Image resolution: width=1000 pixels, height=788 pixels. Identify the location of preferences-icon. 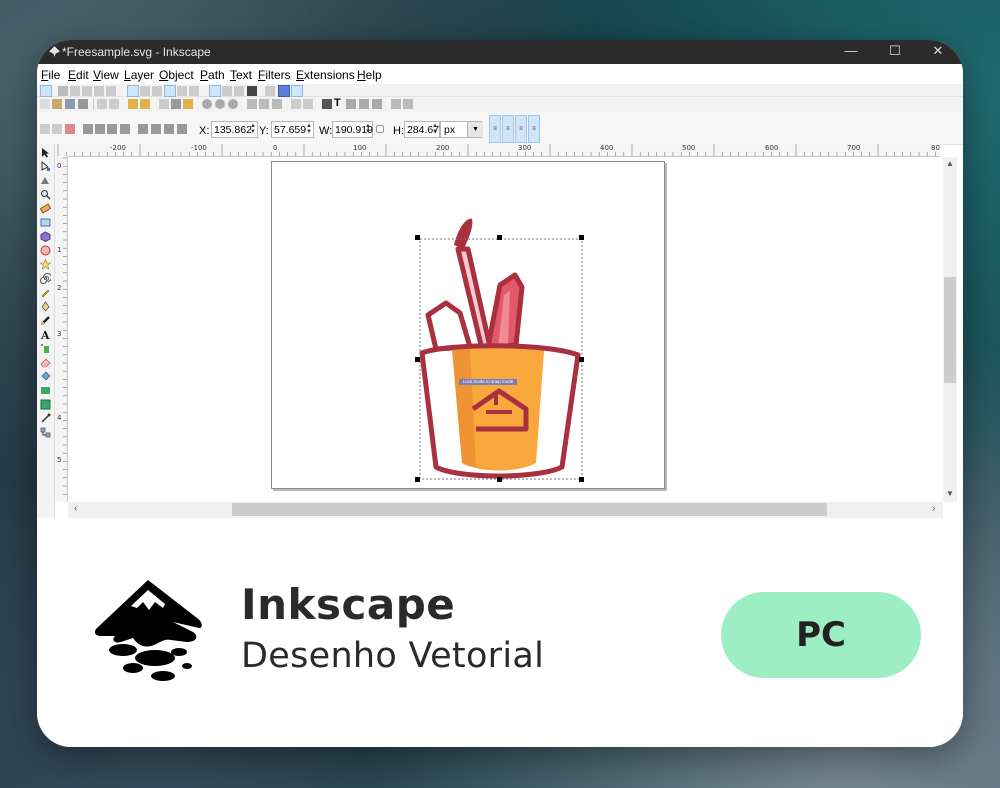
(408, 104).